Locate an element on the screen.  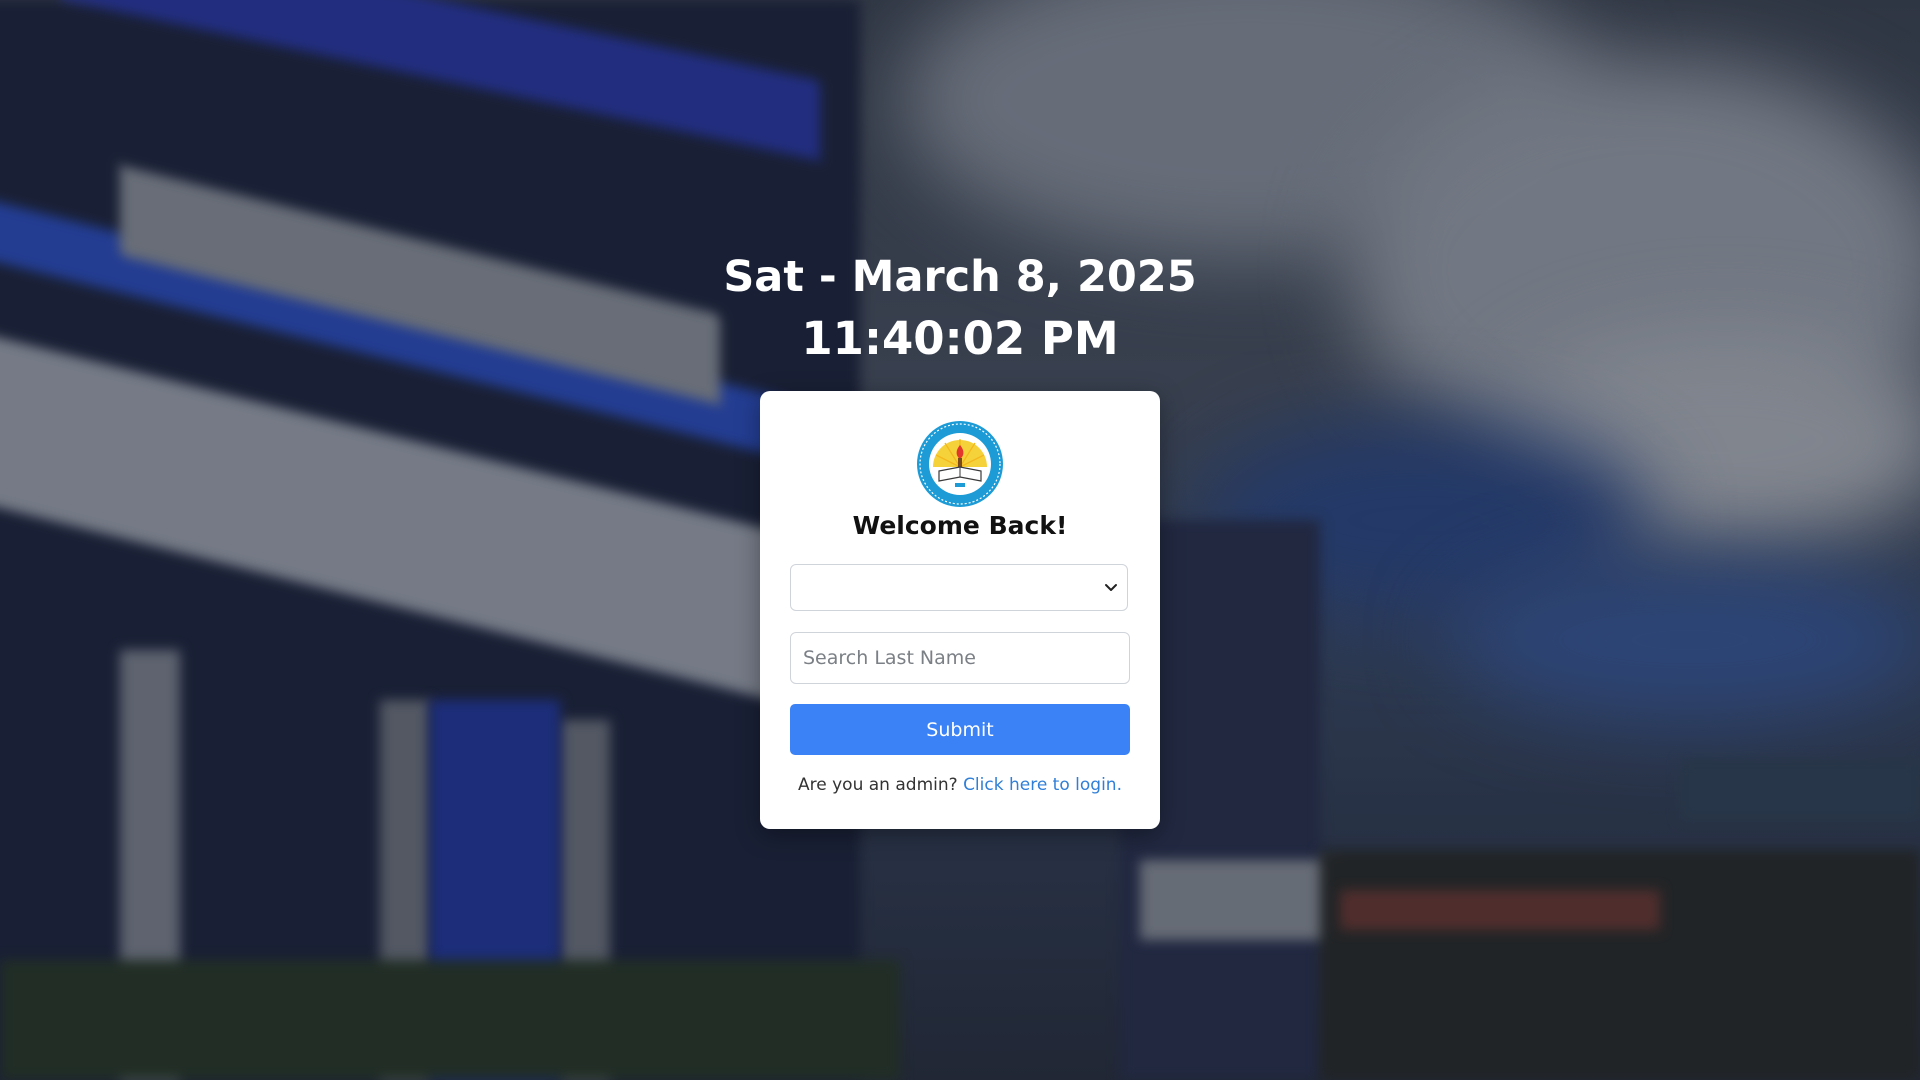
school-seal-icon is located at coordinates (960, 464).